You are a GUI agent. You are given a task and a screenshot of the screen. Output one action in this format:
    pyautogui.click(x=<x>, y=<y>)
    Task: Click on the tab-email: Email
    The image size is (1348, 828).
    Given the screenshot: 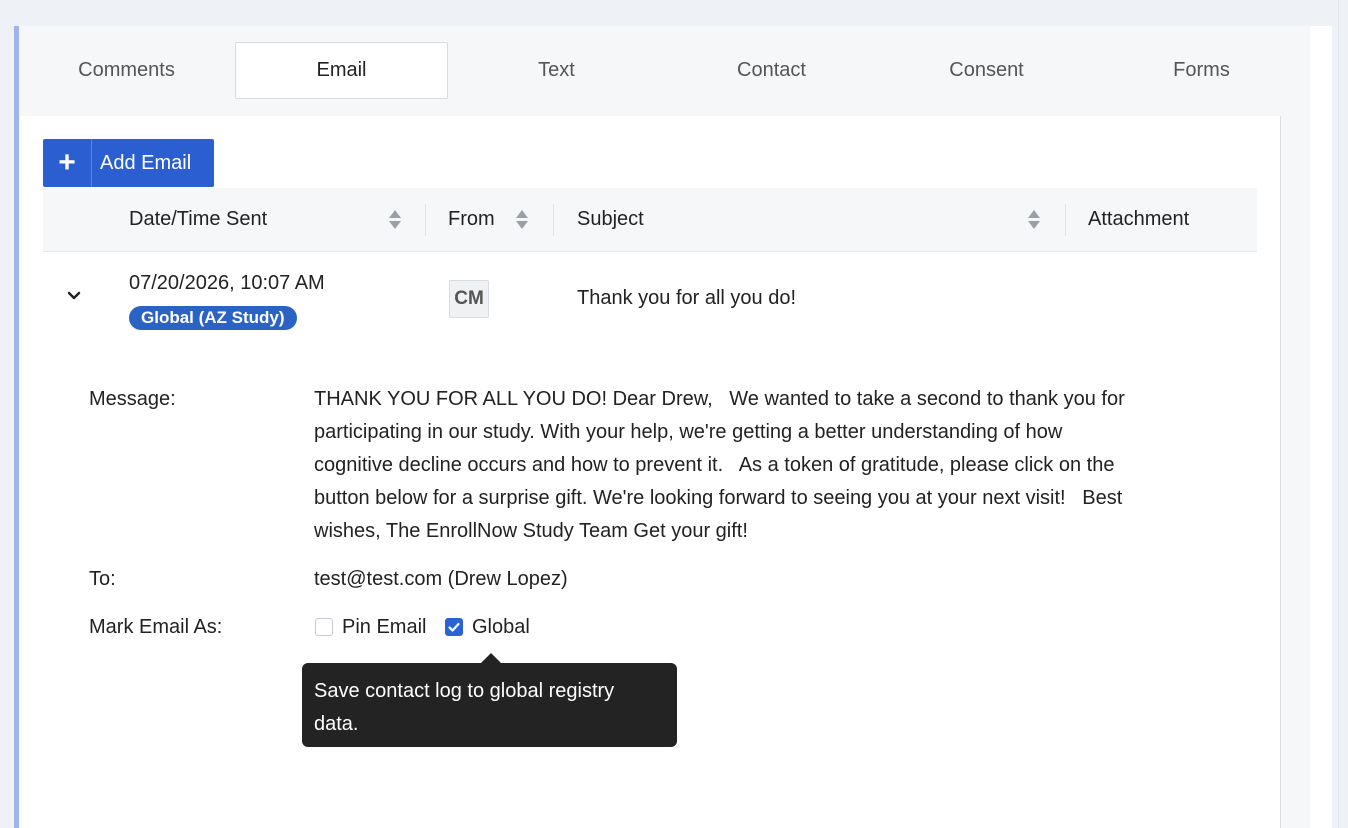 What is the action you would take?
    pyautogui.click(x=341, y=70)
    